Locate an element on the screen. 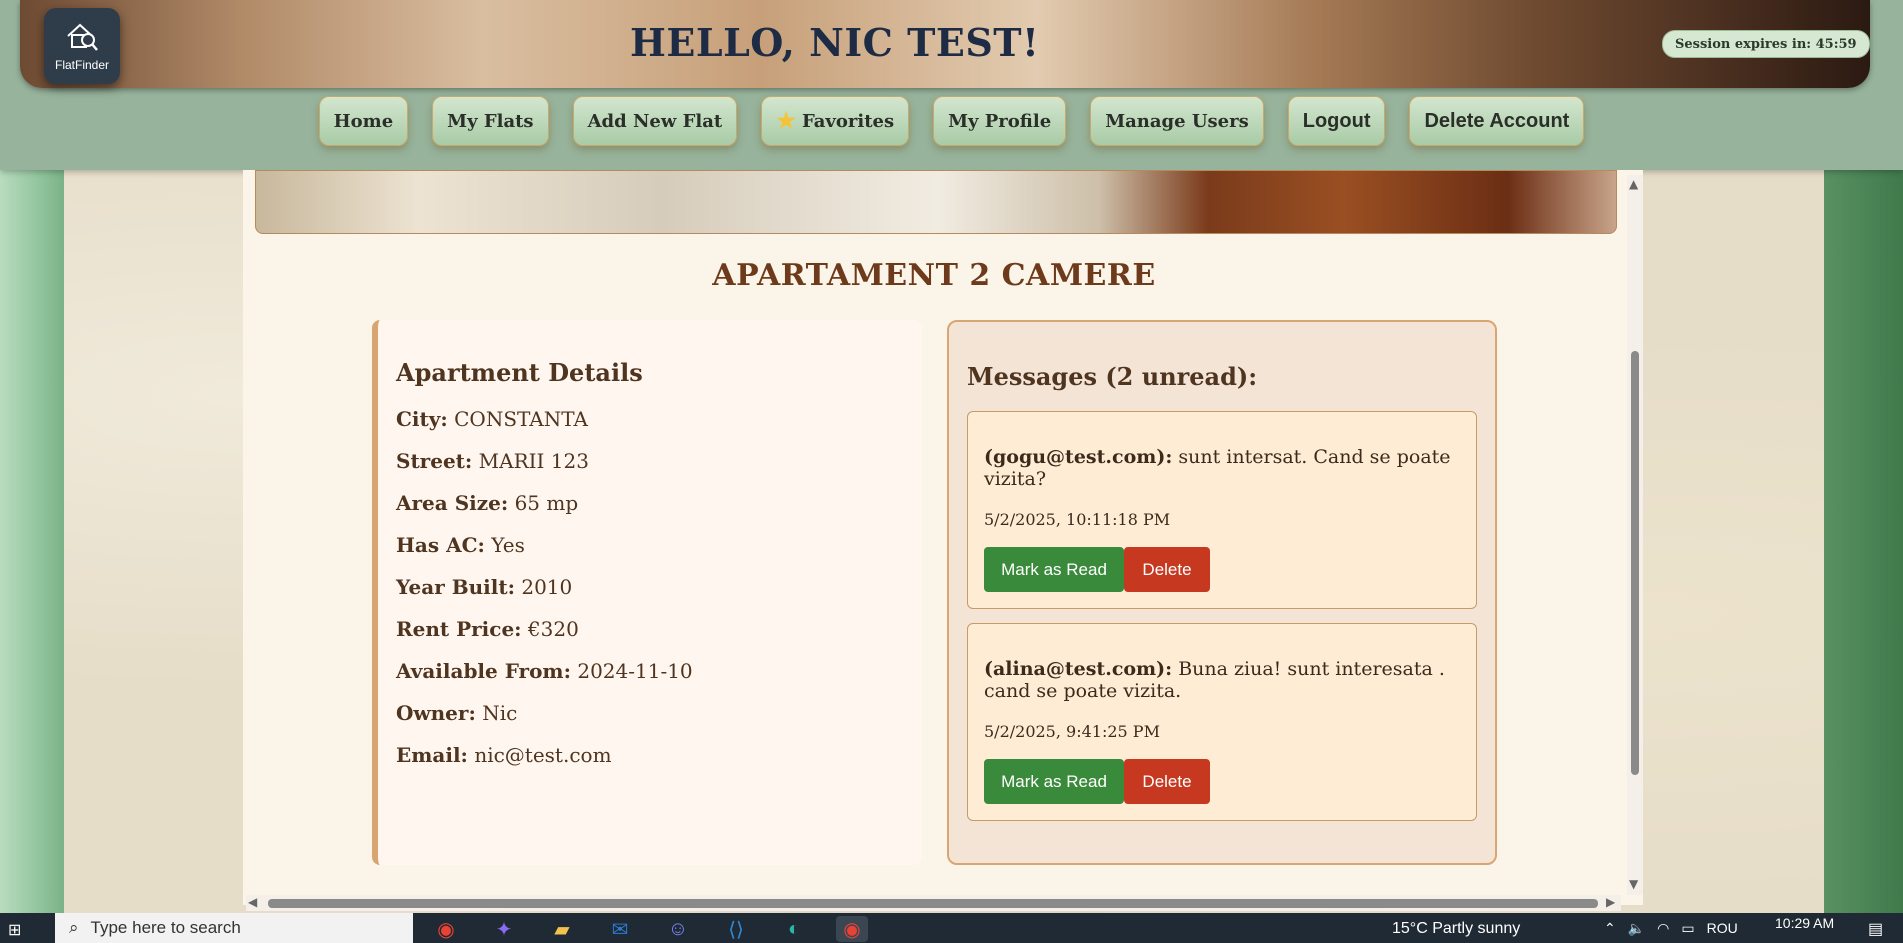 The image size is (1903, 943). weather-widget: 15°C Partly sunny is located at coordinates (1456, 929).